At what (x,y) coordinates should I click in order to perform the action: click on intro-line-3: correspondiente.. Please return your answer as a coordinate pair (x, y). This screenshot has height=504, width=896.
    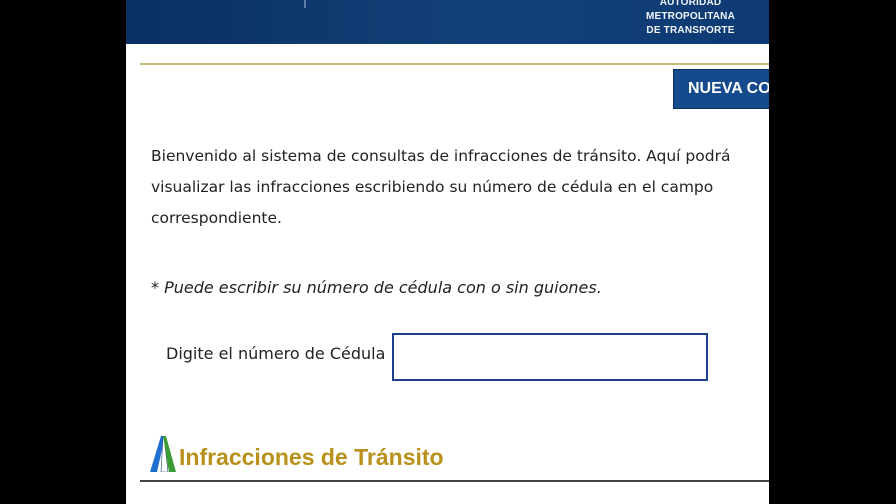
    Looking at the image, I should click on (216, 218).